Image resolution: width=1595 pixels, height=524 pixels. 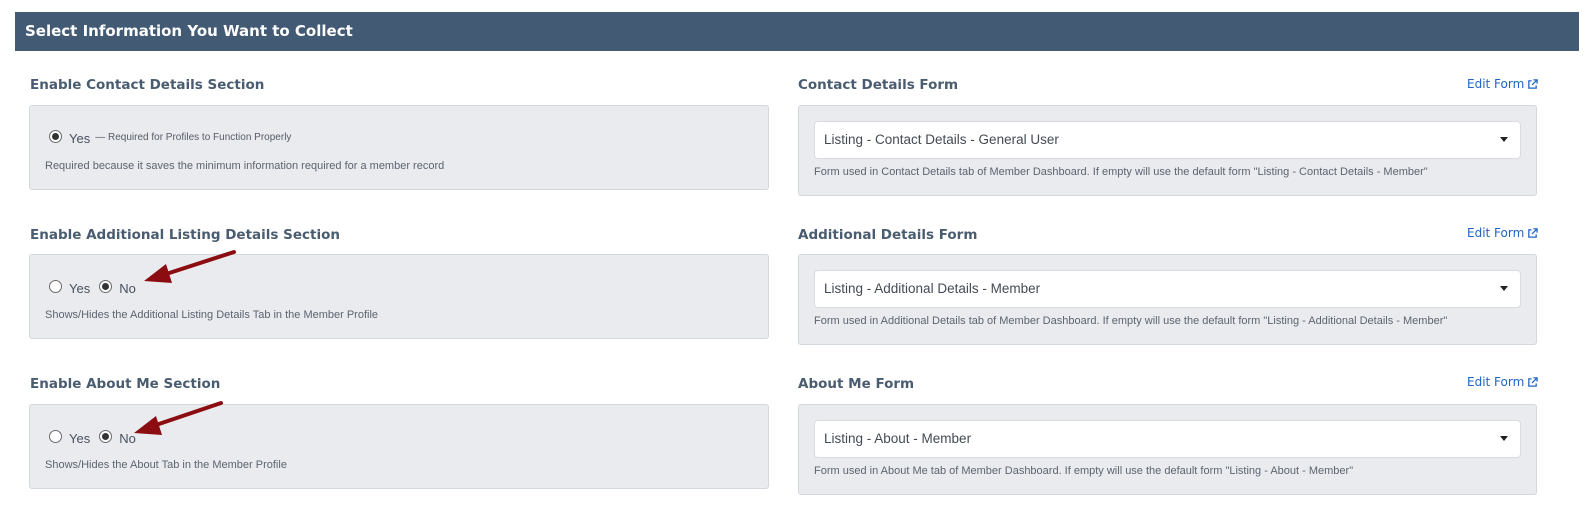 I want to click on additional-edit-form-link: Edit Form, so click(x=1503, y=233).